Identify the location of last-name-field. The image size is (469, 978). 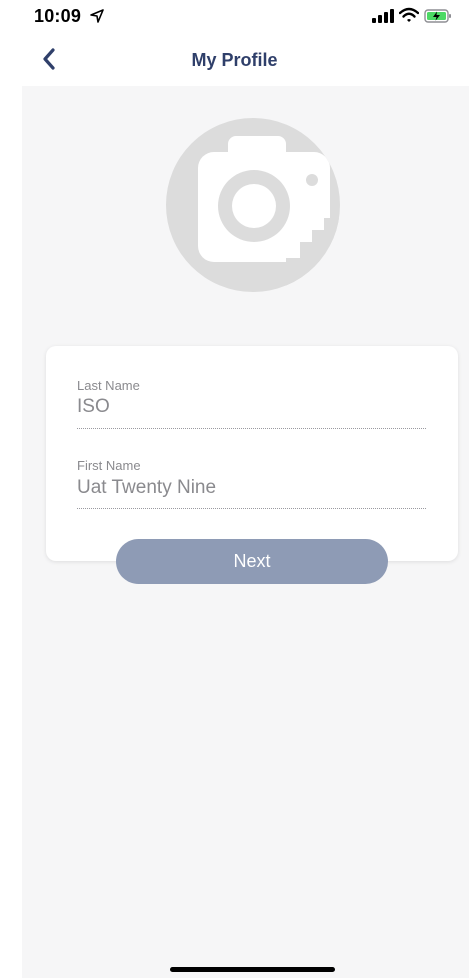
(250, 407).